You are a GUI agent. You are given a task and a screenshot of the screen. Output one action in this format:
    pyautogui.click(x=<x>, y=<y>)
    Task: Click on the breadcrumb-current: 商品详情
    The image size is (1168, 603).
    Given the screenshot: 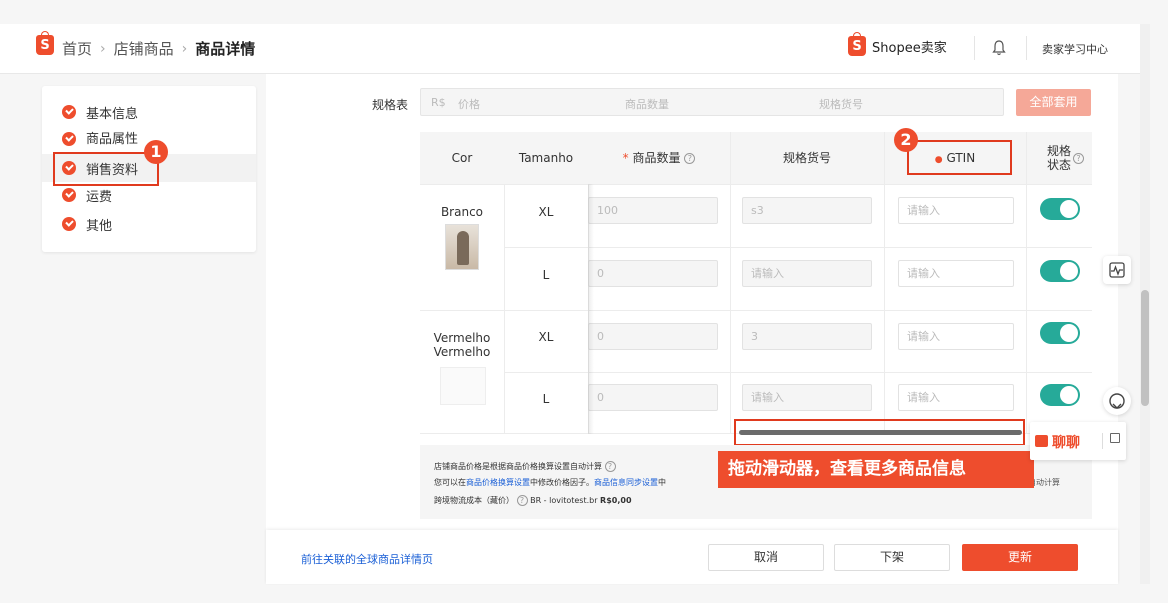 What is the action you would take?
    pyautogui.click(x=225, y=49)
    